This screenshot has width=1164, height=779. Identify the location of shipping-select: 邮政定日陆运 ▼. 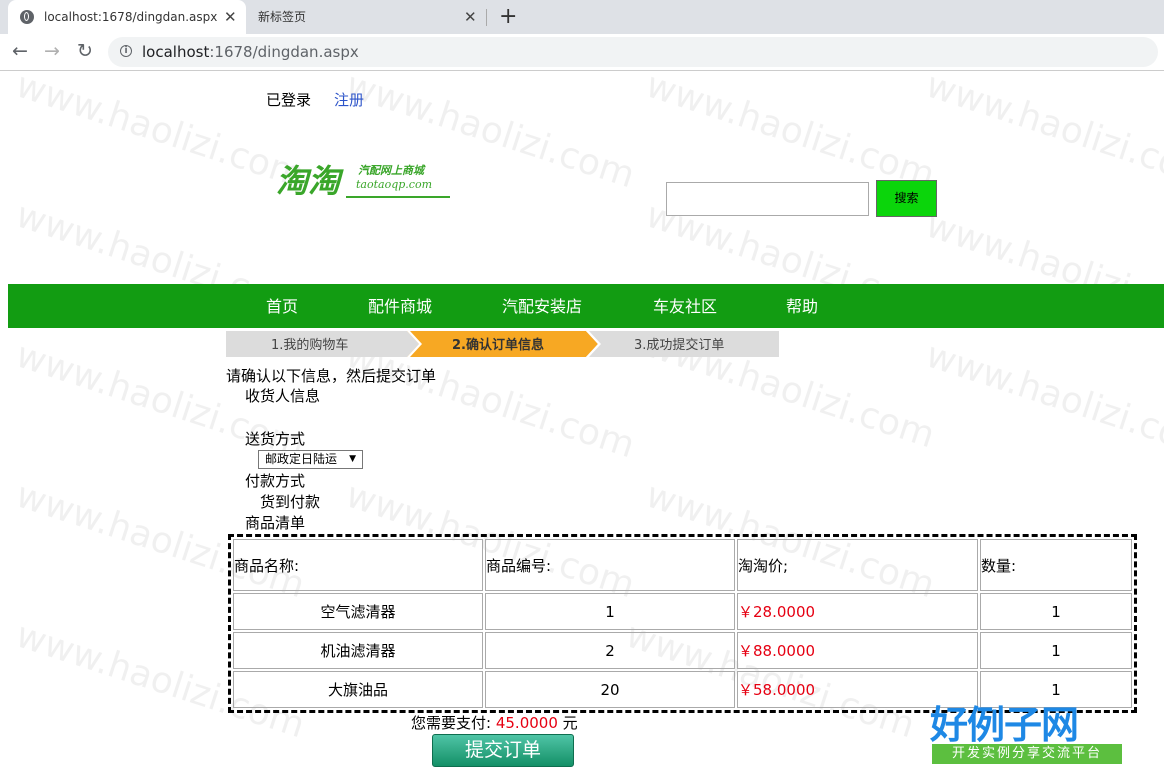
(310, 459).